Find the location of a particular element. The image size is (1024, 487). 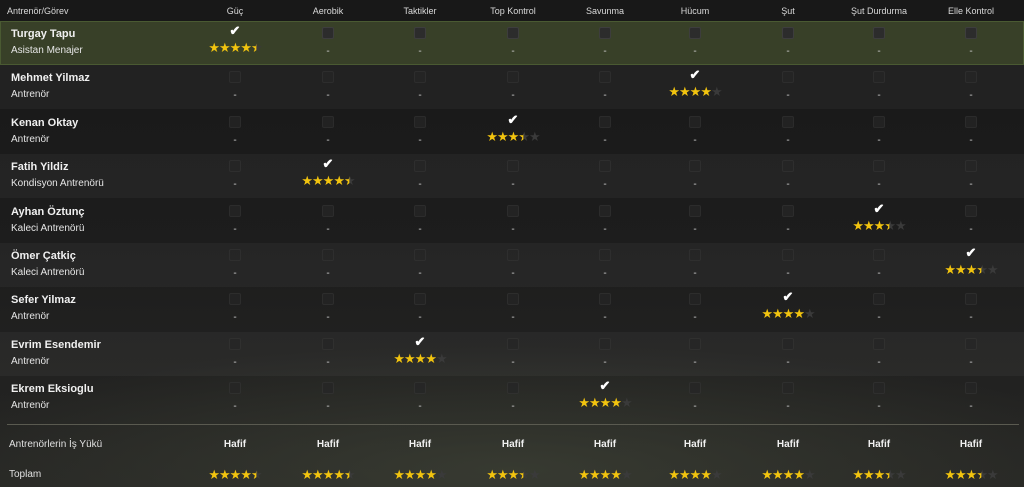

coach-name: Evrim Esendemir is located at coordinates (56, 345).